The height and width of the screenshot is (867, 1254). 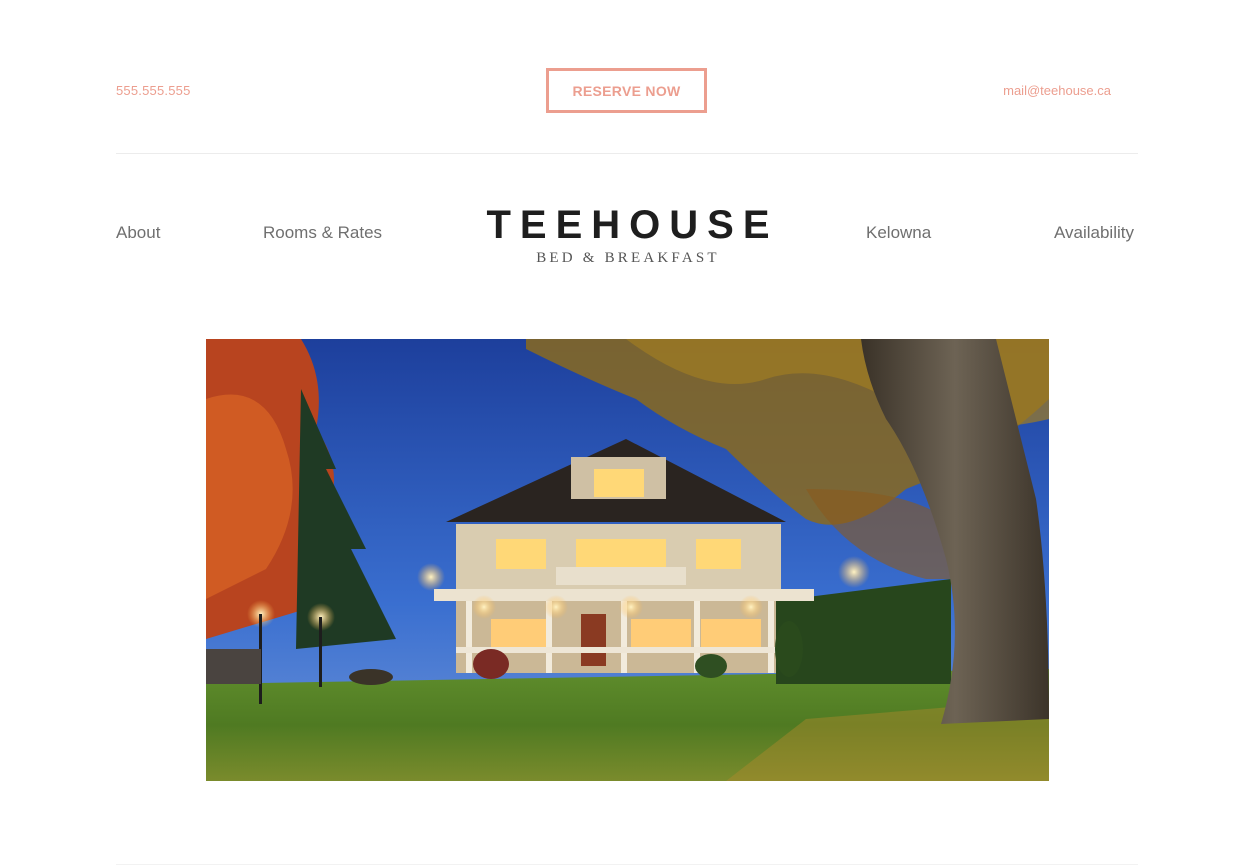 I want to click on phone-link: 555.555.555, so click(x=153, y=90).